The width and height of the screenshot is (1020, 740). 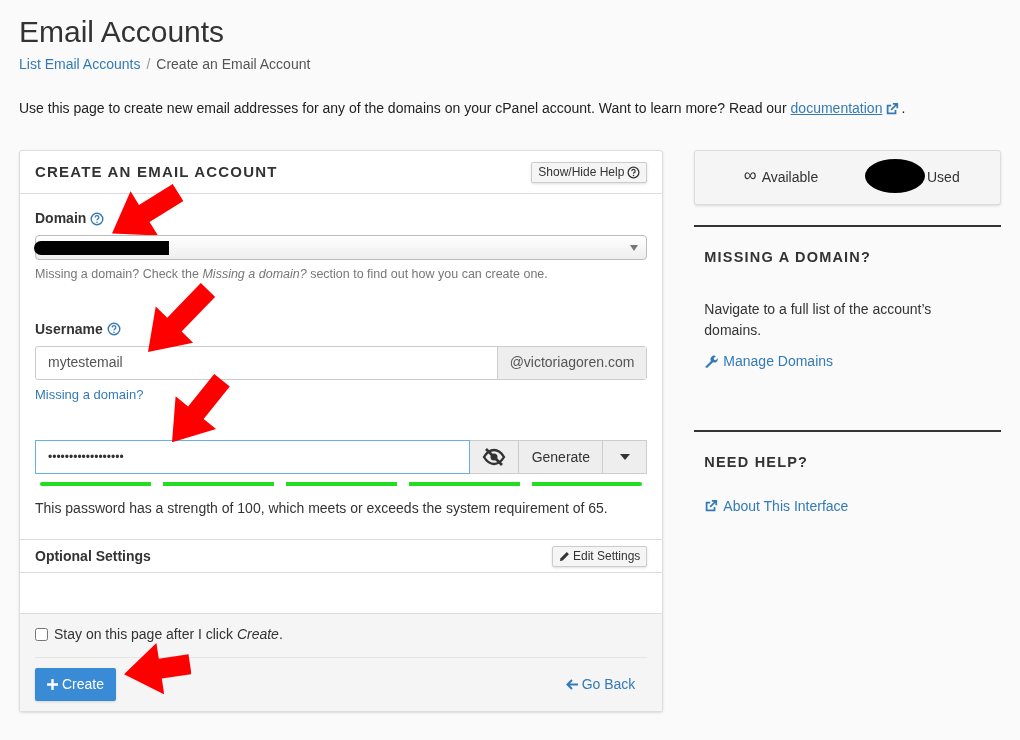 I want to click on stay-checkbox, so click(x=41, y=635).